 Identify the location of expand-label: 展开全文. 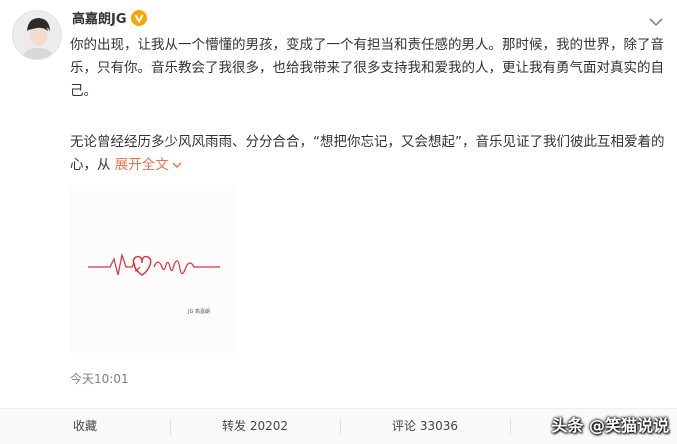
(141, 165).